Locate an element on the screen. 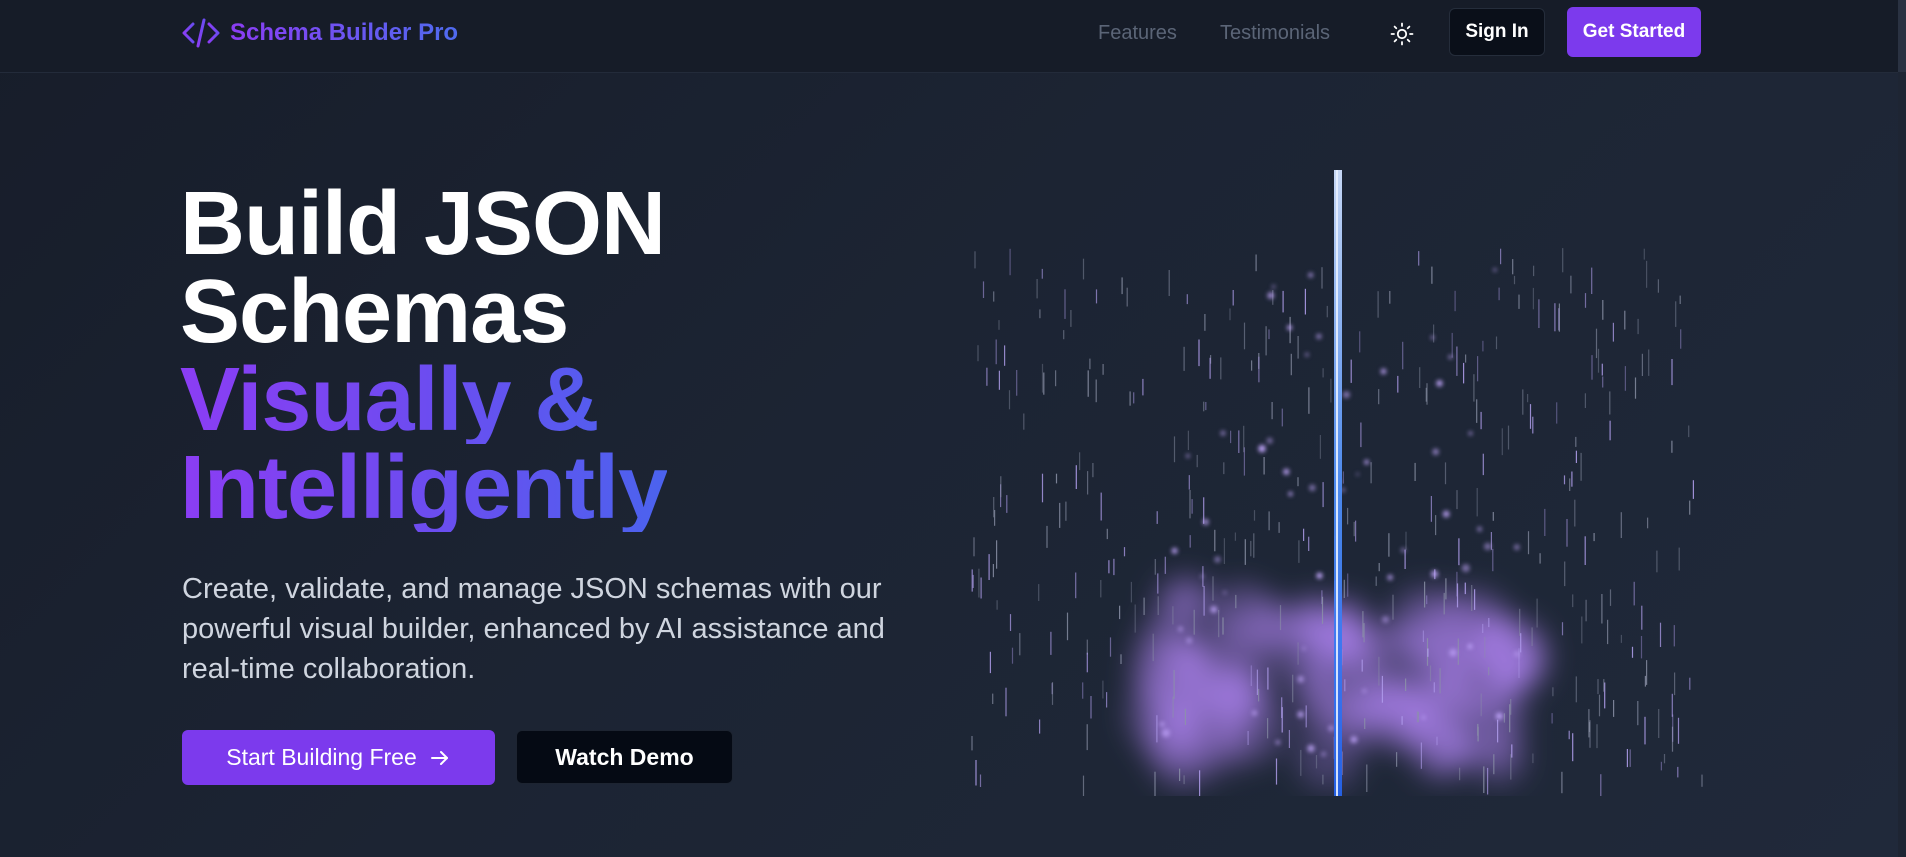 This screenshot has width=1906, height=857. start-building-label: Start Building Free is located at coordinates (321, 757).